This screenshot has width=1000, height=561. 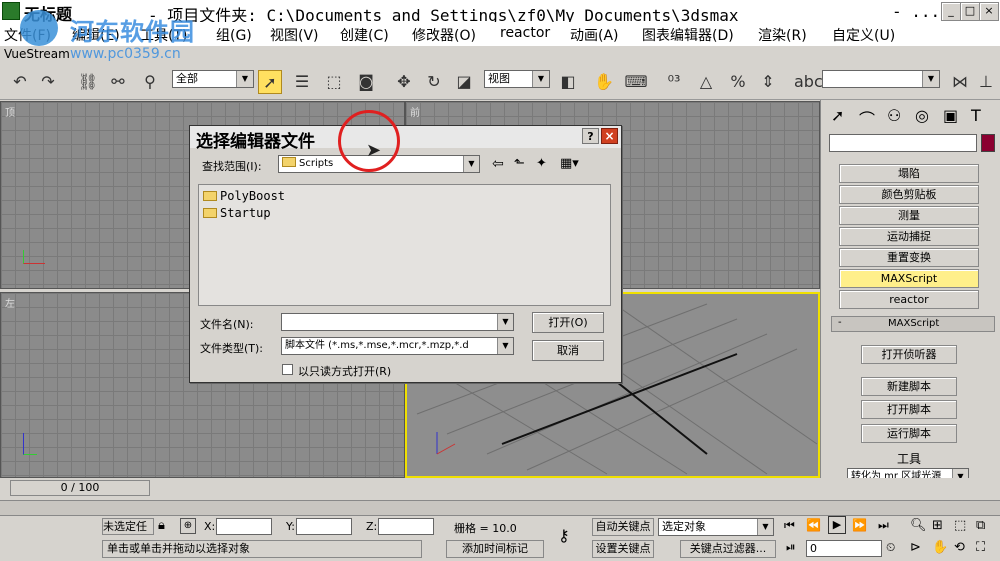 What do you see at coordinates (688, 35) in the screenshot?
I see `menu-graph-editors: 图表编辑器(D)` at bounding box center [688, 35].